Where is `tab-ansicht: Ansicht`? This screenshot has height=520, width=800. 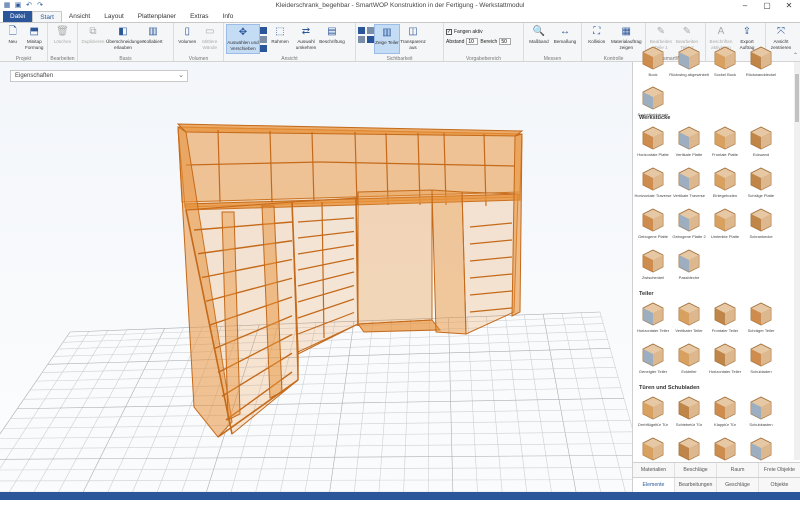
tab-ansicht: Ansicht is located at coordinates (79, 16).